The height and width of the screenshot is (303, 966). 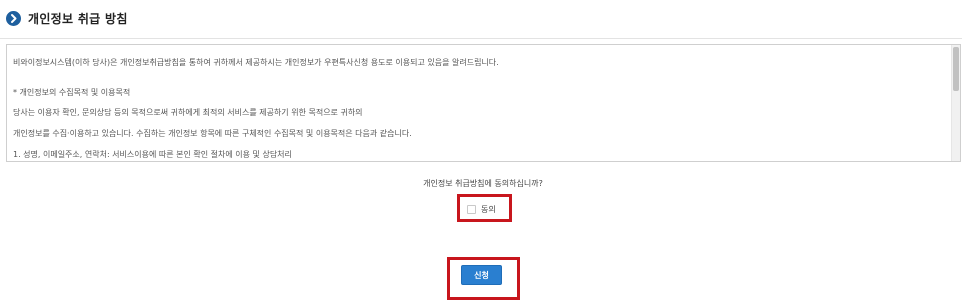 I want to click on policy-scrollbar, so click(x=955, y=103).